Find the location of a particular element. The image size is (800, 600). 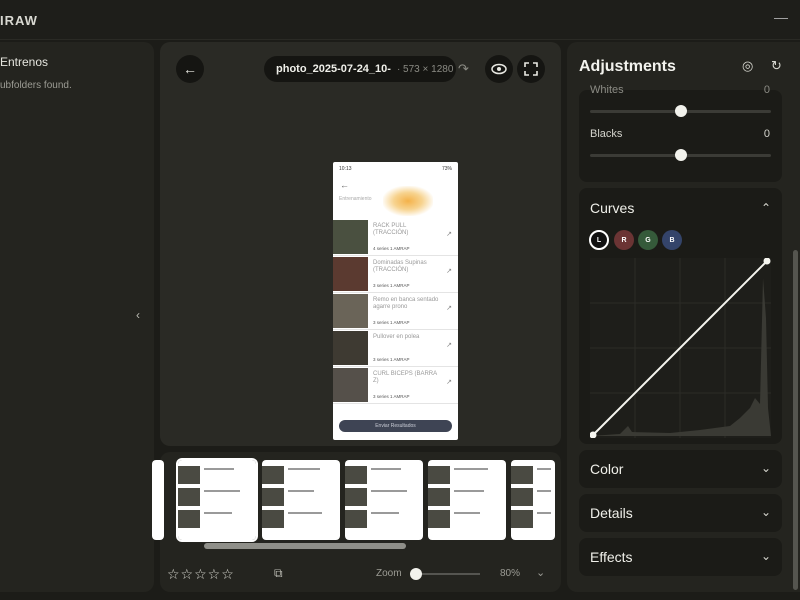

exercise-name: Remo en banca sentado agarre prono is located at coordinates (406, 303).